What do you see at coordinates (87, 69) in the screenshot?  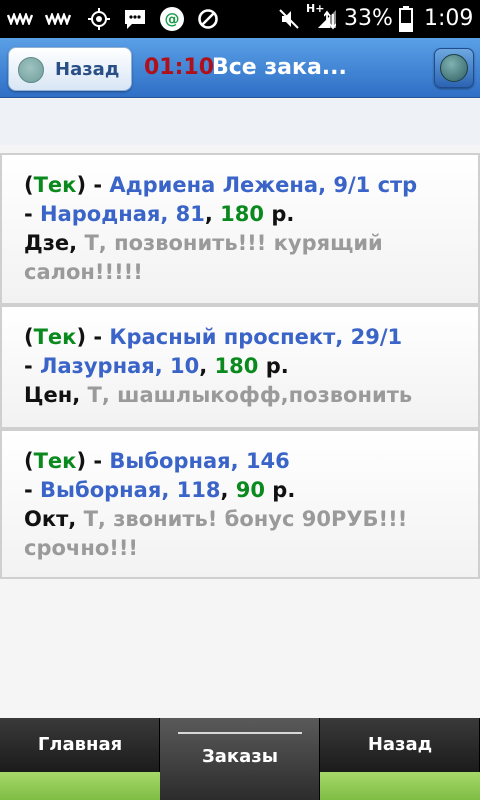 I see `back-button-label: Назад` at bounding box center [87, 69].